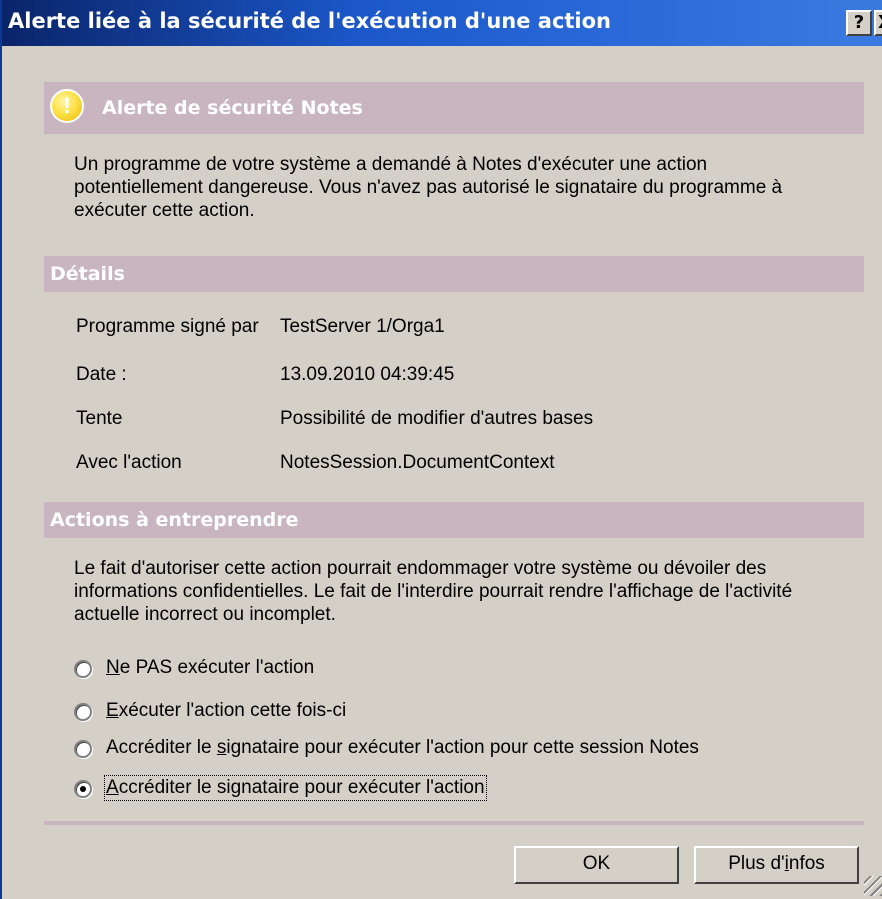 This screenshot has height=899, width=882. I want to click on radio-trust-session, so click(83, 749).